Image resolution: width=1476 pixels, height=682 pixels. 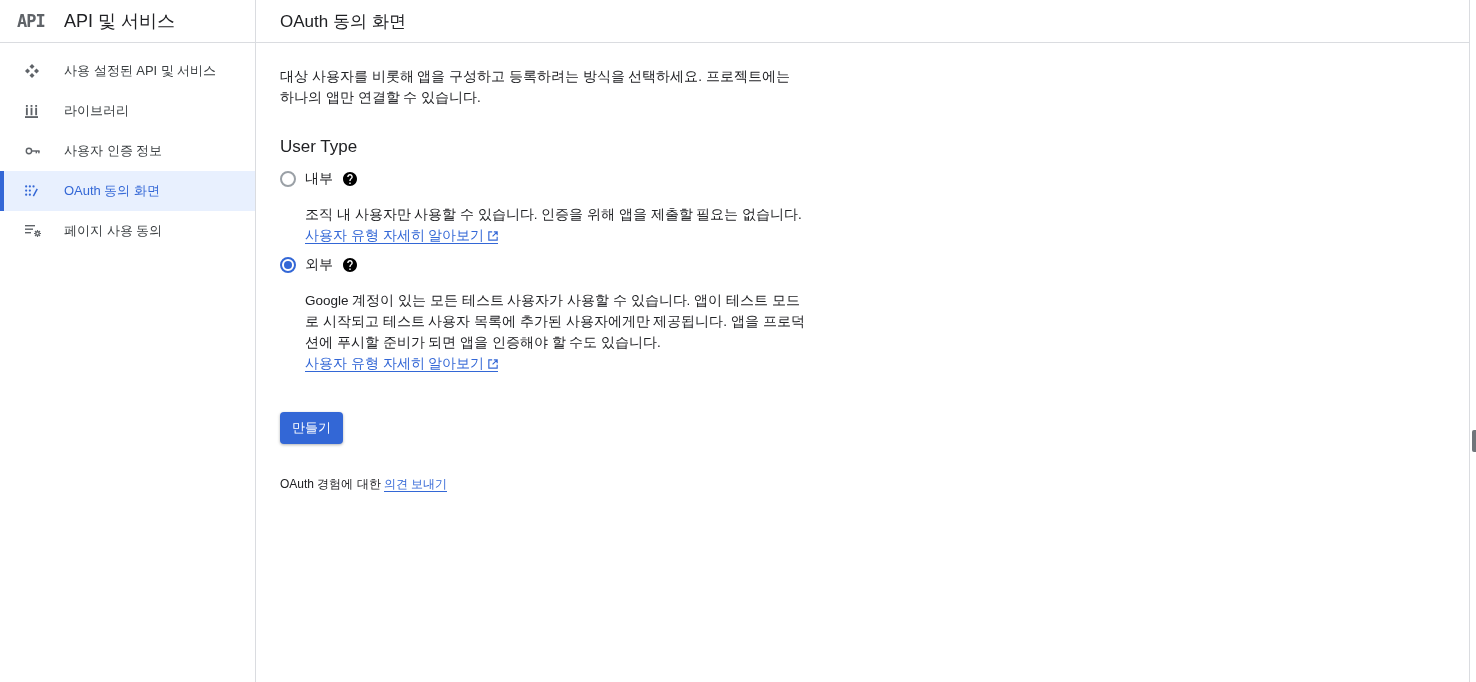 I want to click on intro-text: 대상 사용자를 비롯해 앱을 구성하고 등록하려는 방식을 선택하세요. 프로젝트에는 하나의 앱만 연결할 수 있습니다., so click(x=535, y=87).